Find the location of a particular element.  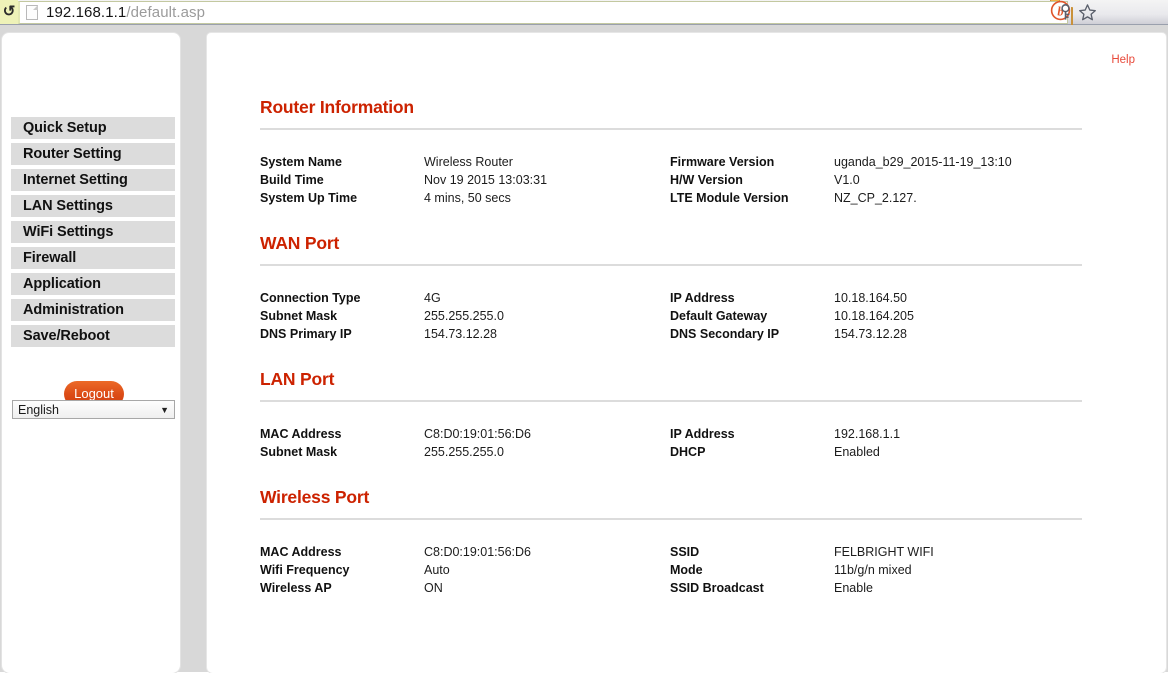

info-cell: DNS Primary IP 154.73.12.28 is located at coordinates (465, 334).